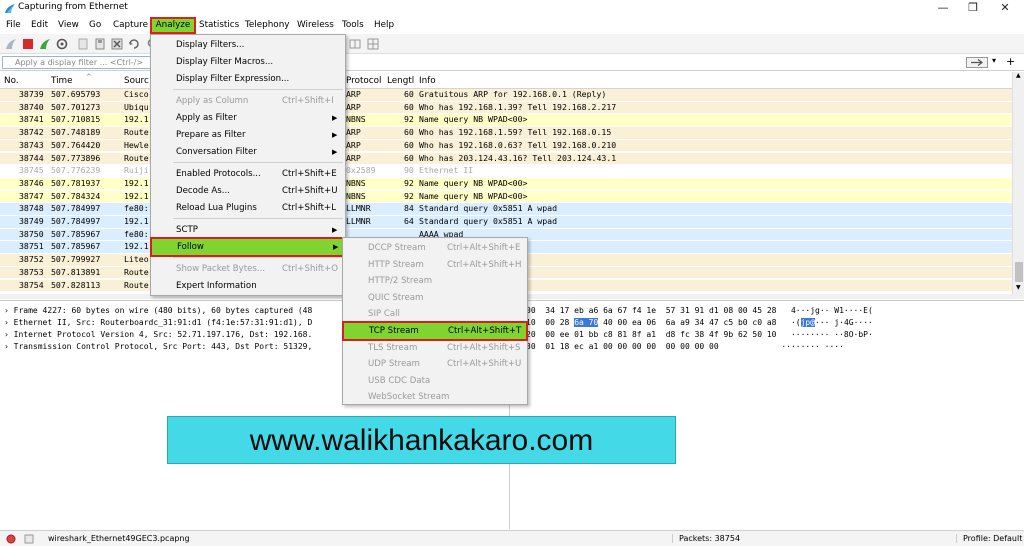 The width and height of the screenshot is (1024, 546). Describe the element at coordinates (435, 364) in the screenshot. I see `follow-menu-item-udp-stream: UDP Stream Ctrl+Alt+Shift+U` at that location.